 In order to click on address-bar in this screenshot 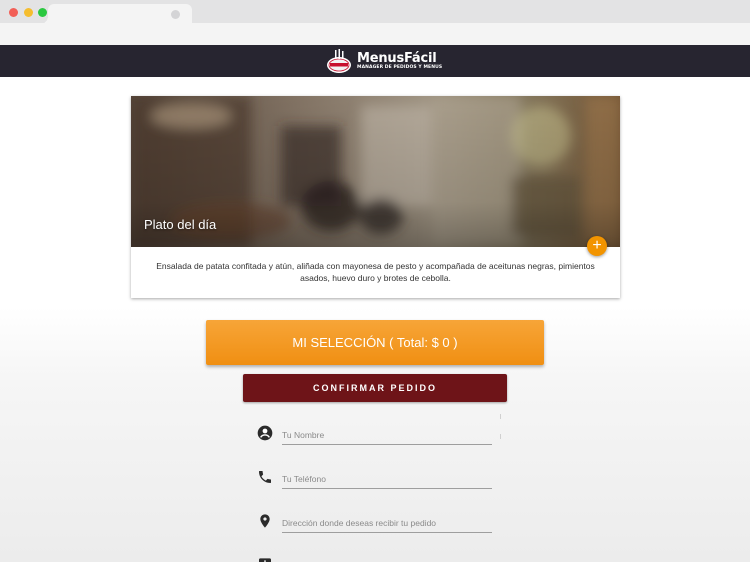, I will do `click(375, 34)`.